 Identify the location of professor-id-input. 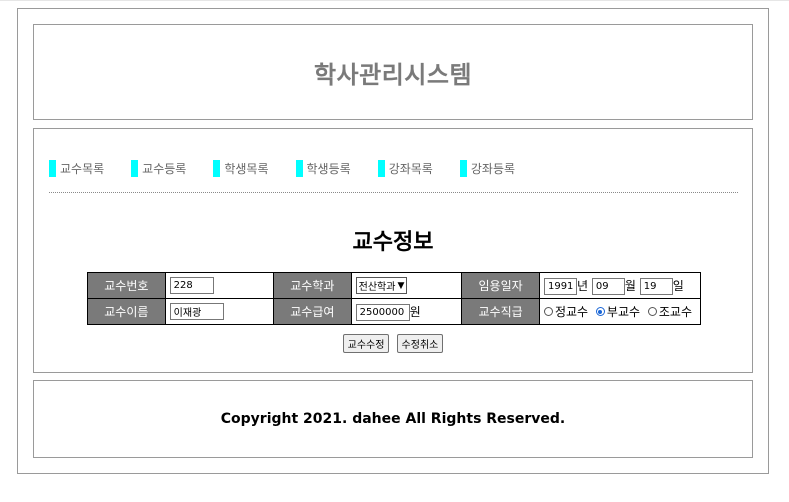
(191, 285).